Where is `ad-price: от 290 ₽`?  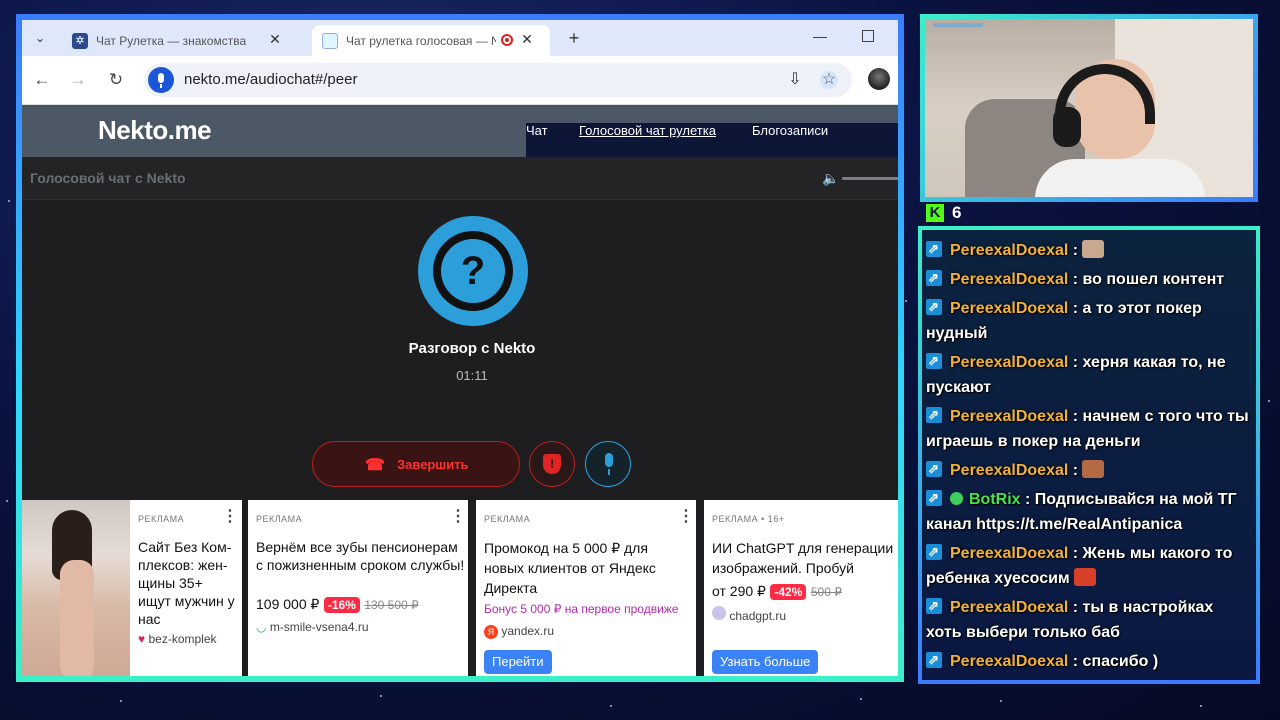
ad-price: от 290 ₽ is located at coordinates (739, 591).